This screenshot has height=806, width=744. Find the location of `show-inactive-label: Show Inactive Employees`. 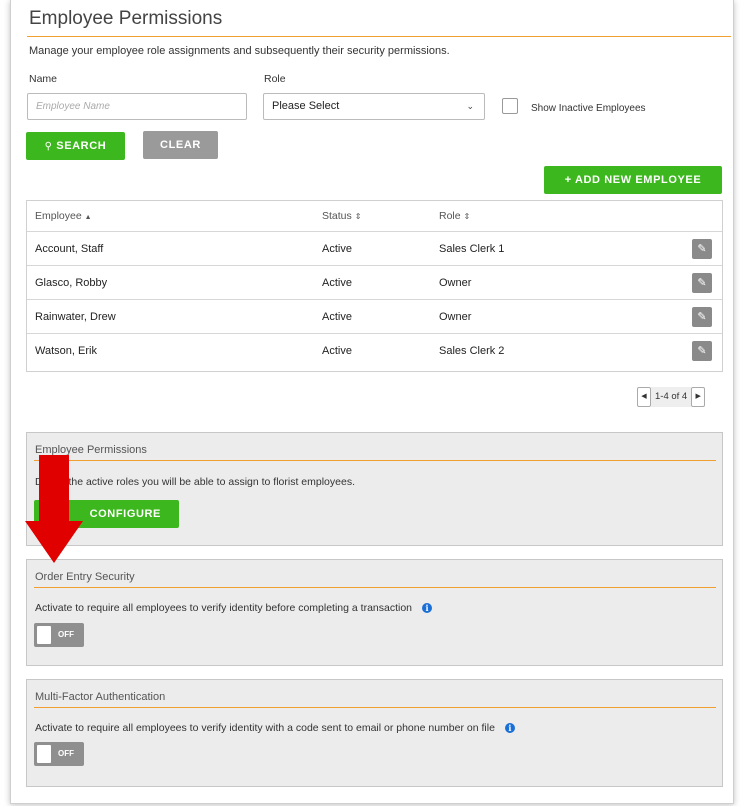

show-inactive-label: Show Inactive Employees is located at coordinates (588, 108).